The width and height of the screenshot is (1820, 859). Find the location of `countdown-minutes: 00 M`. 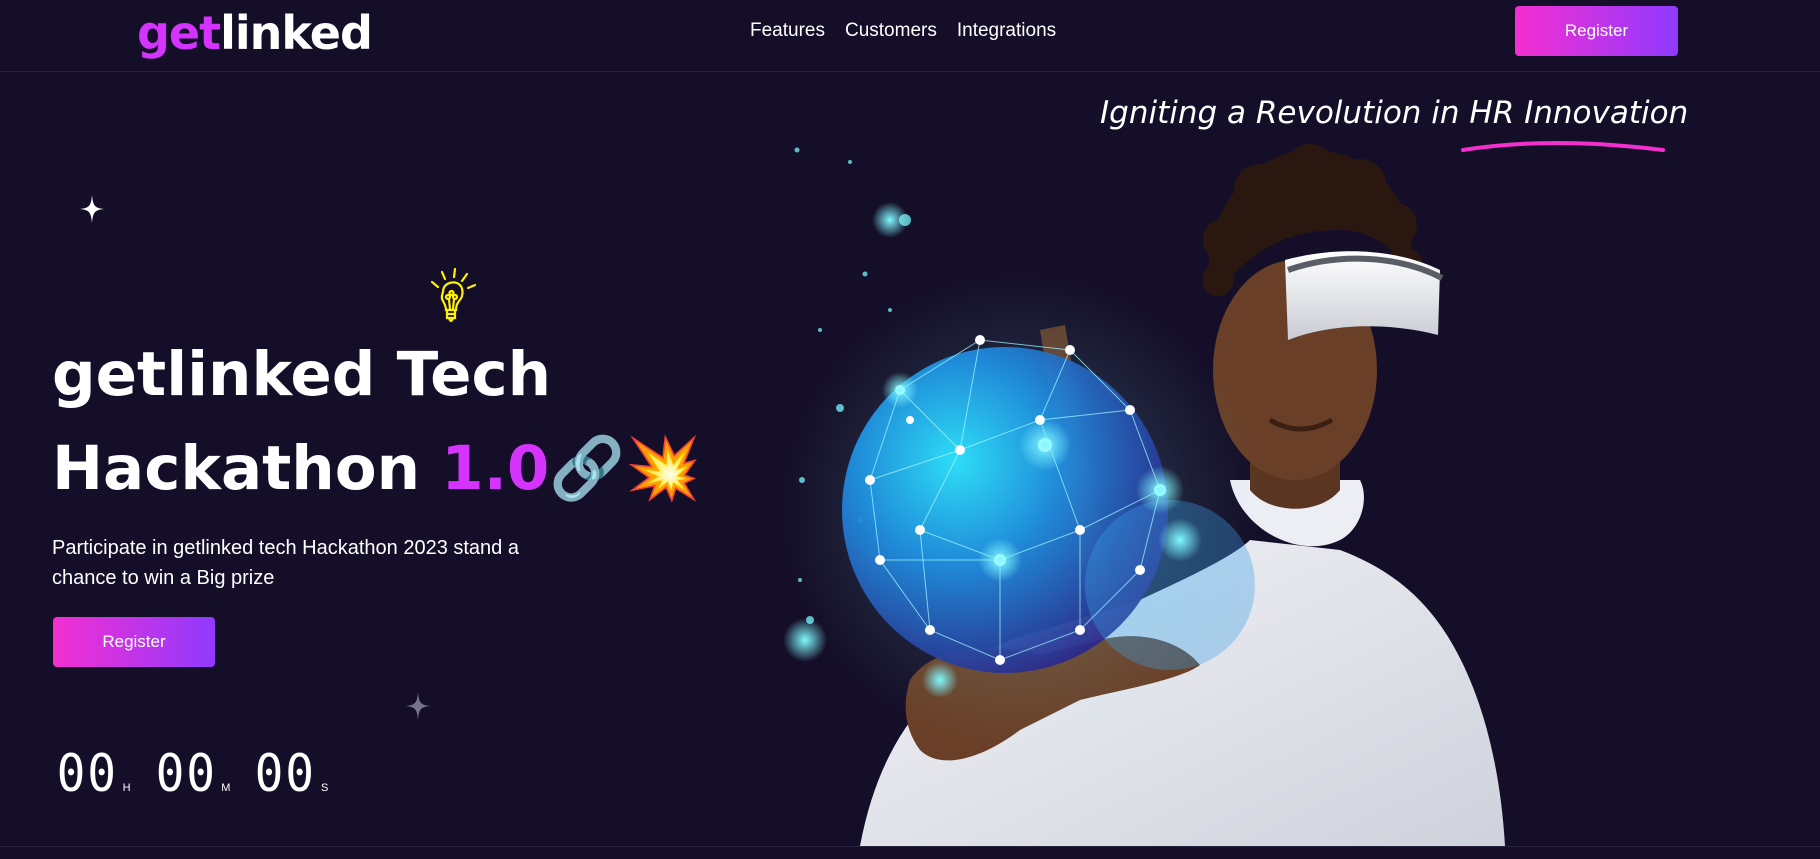

countdown-minutes: 00 M is located at coordinates (192, 774).